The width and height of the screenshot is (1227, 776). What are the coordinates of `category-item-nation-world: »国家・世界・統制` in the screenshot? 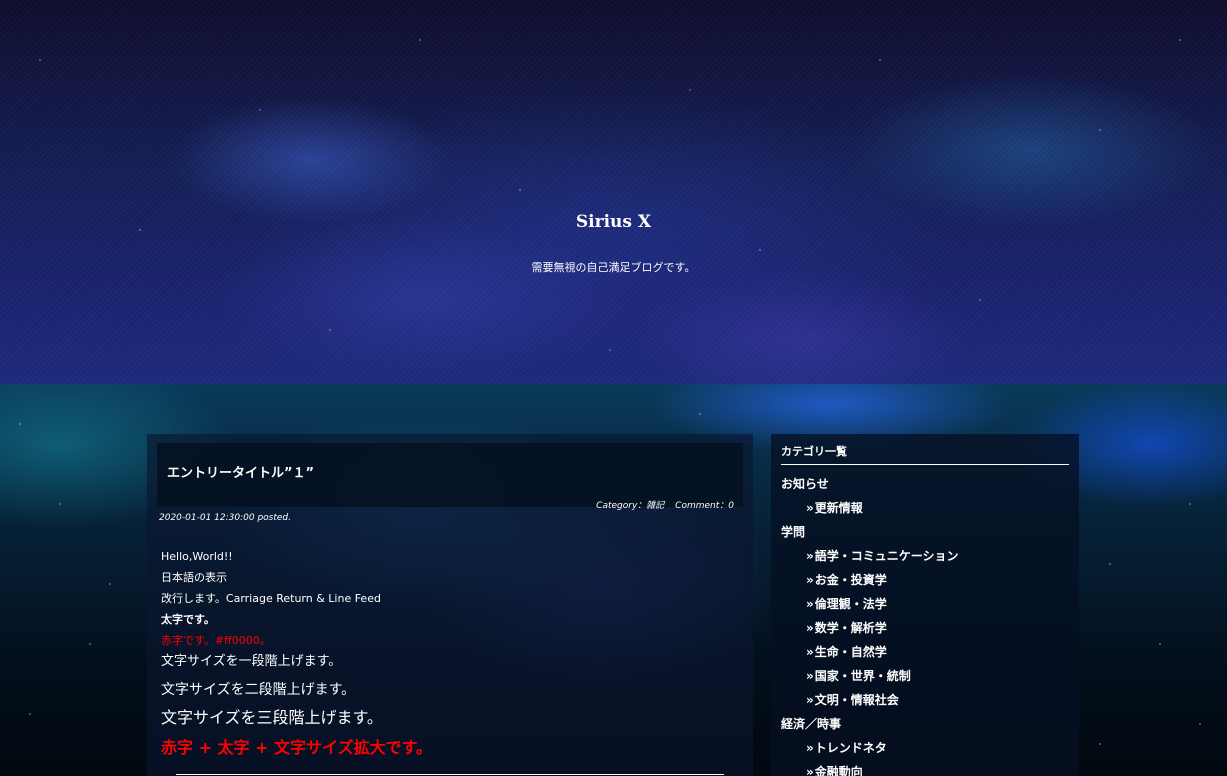 It's located at (926, 680).